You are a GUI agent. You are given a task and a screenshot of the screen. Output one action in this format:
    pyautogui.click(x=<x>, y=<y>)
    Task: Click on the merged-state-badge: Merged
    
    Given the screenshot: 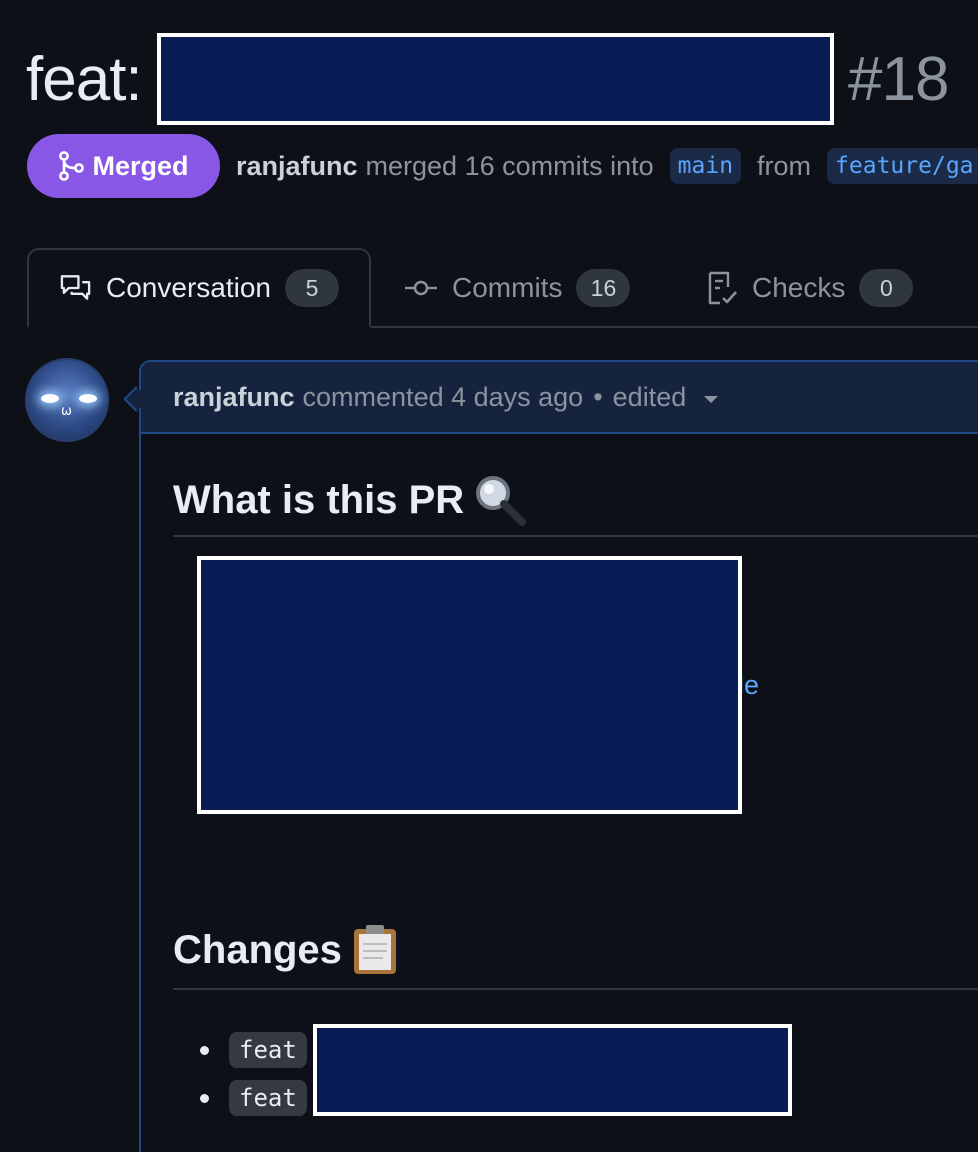 What is the action you would take?
    pyautogui.click(x=123, y=166)
    